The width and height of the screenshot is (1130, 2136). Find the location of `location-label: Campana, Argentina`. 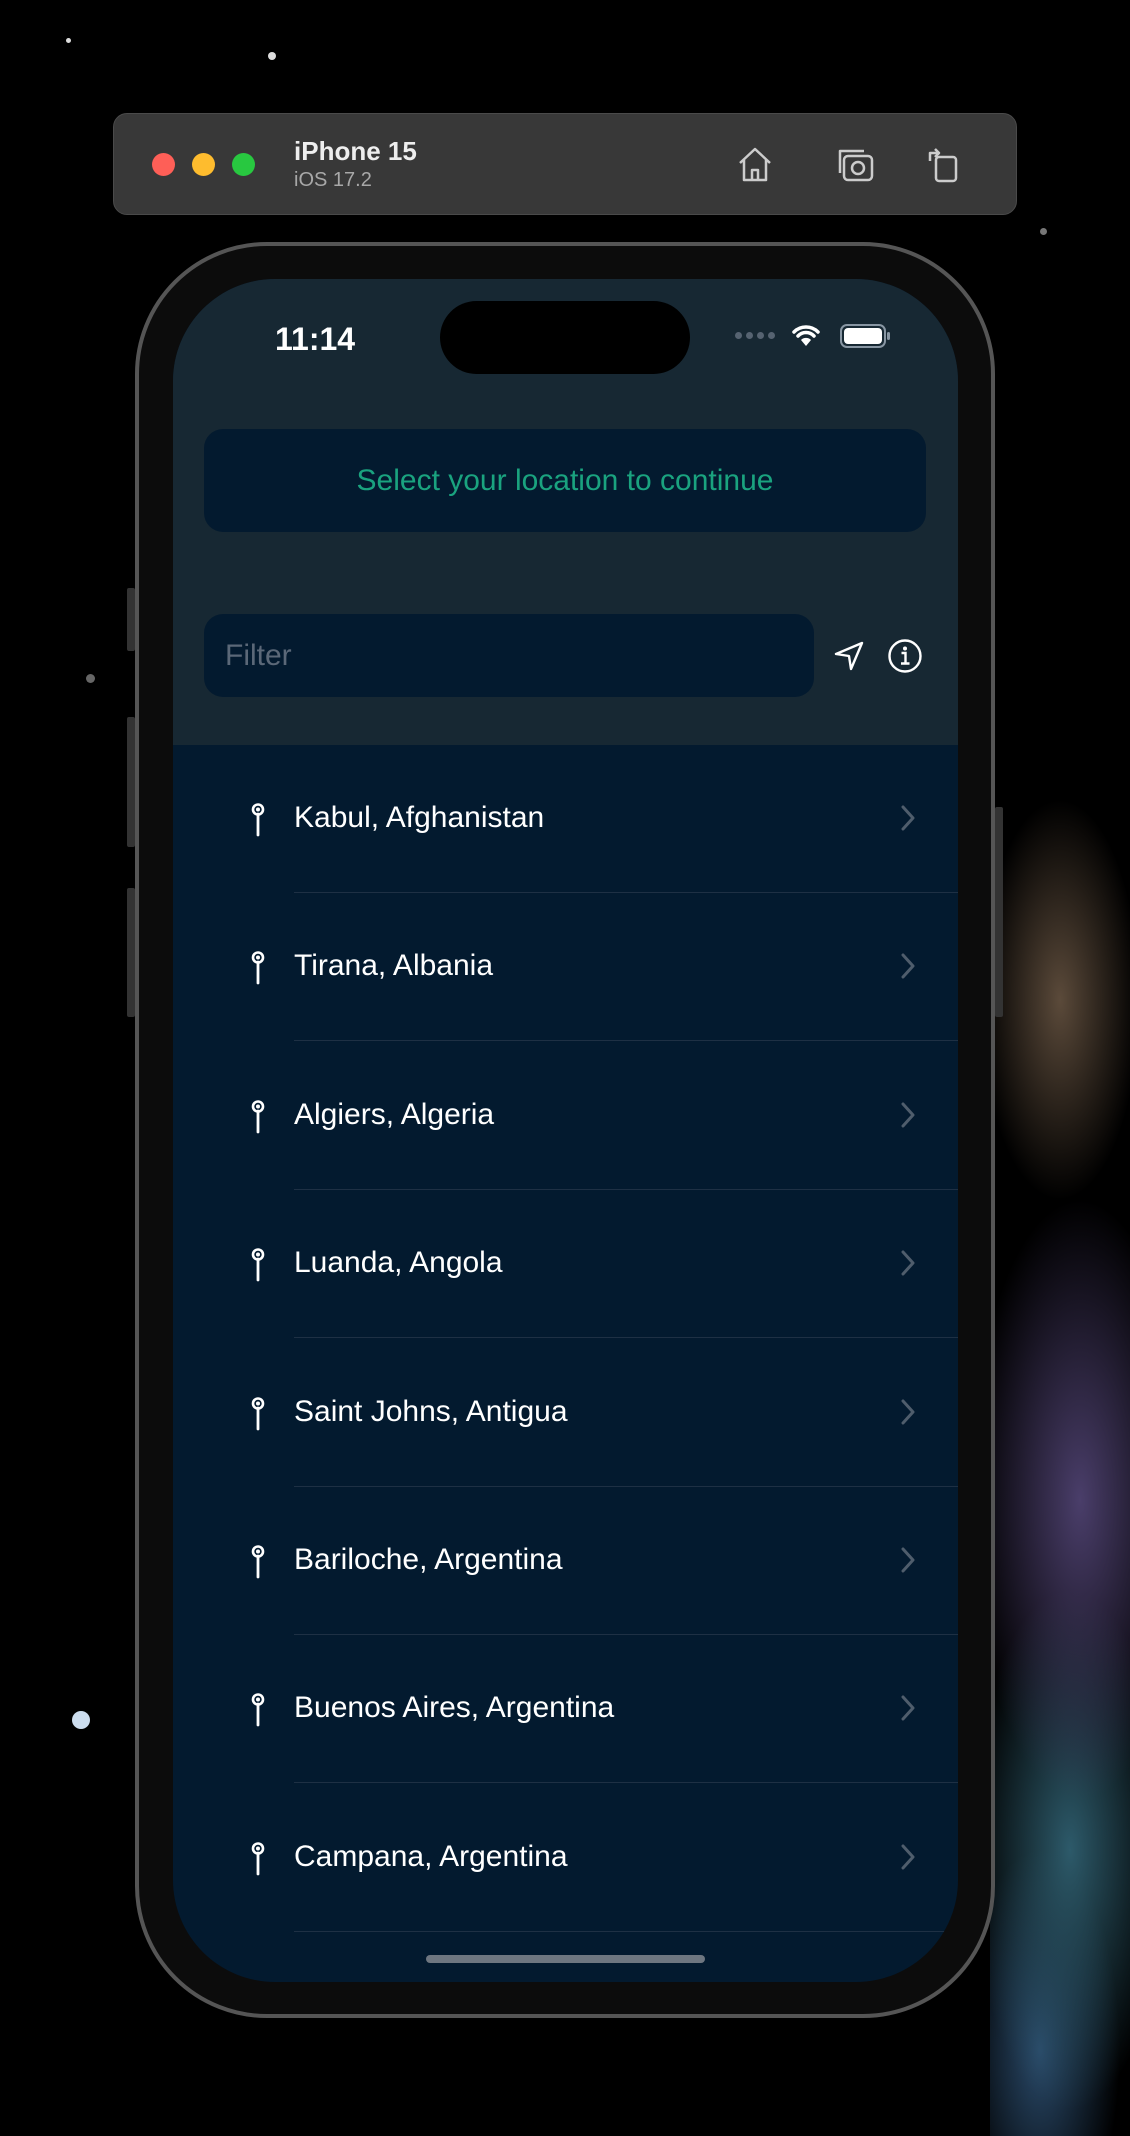

location-label: Campana, Argentina is located at coordinates (431, 1856).